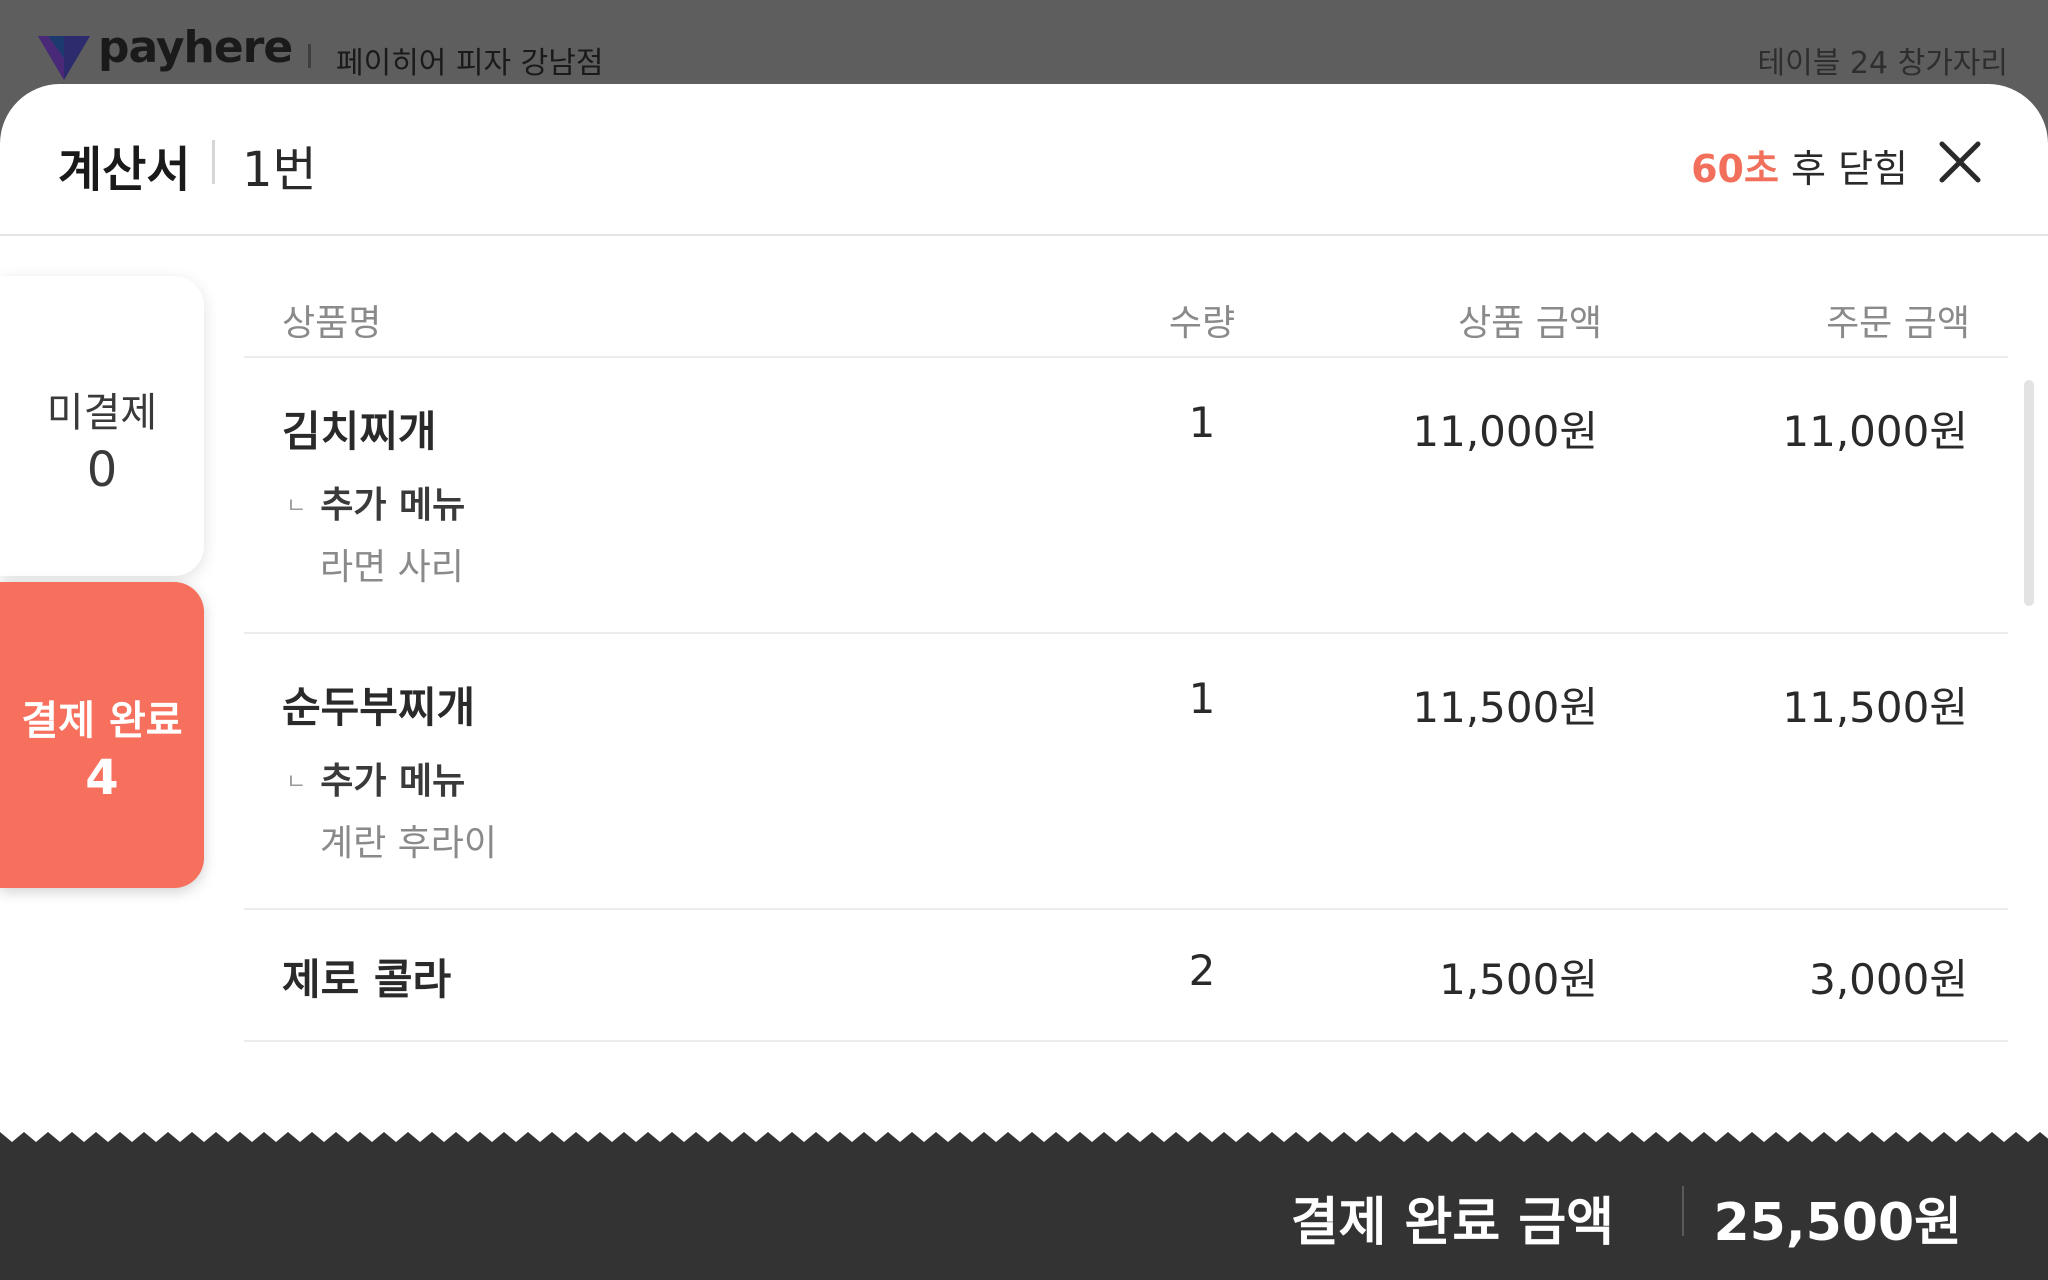 Image resolution: width=2048 pixels, height=1280 pixels. Describe the element at coordinates (1202, 323) in the screenshot. I see `column-header-qty: 수량` at that location.